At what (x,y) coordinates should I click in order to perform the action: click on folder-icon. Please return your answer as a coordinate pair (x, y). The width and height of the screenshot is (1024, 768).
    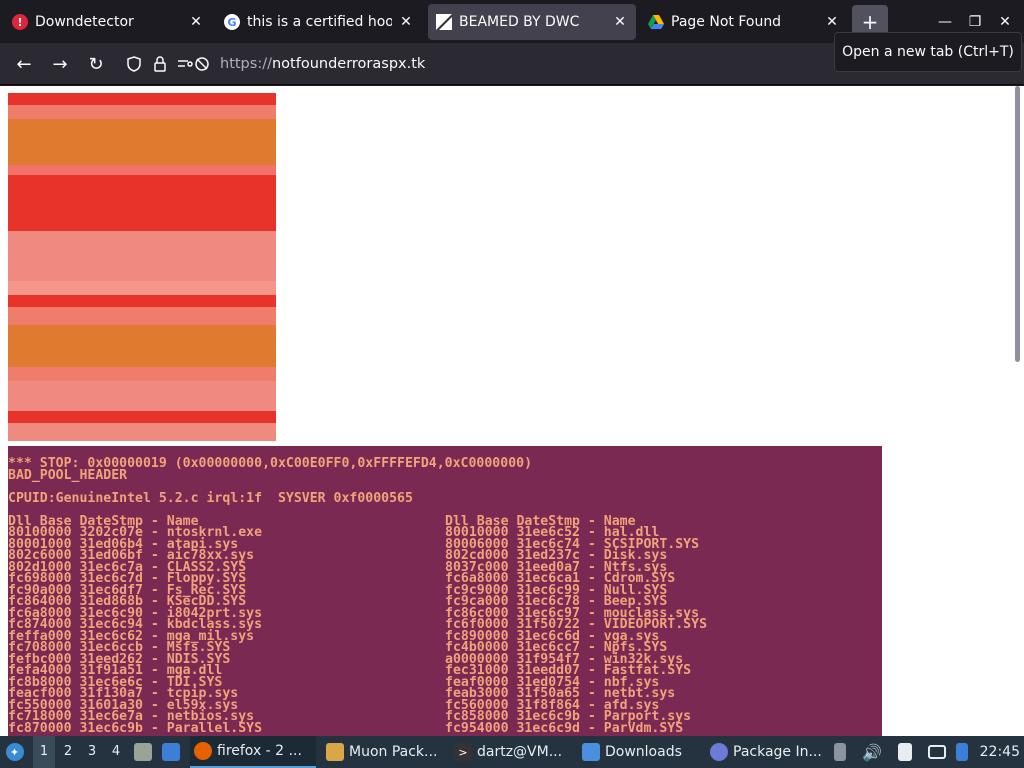
    Looking at the image, I should click on (591, 752).